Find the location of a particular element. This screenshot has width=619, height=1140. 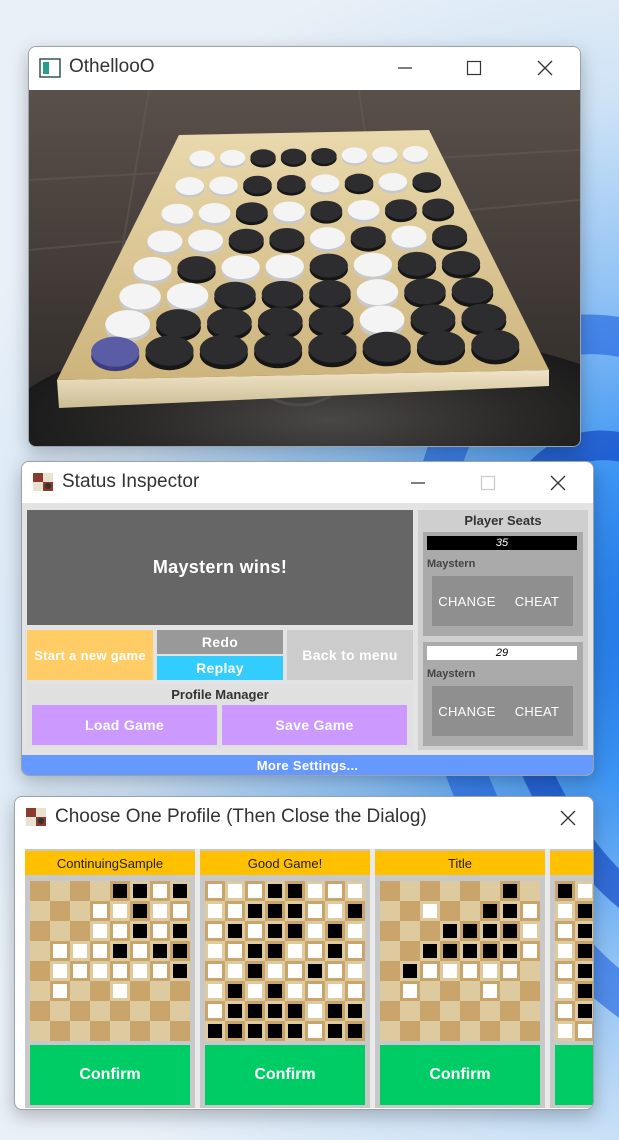

redo-button: Redo is located at coordinates (220, 642).